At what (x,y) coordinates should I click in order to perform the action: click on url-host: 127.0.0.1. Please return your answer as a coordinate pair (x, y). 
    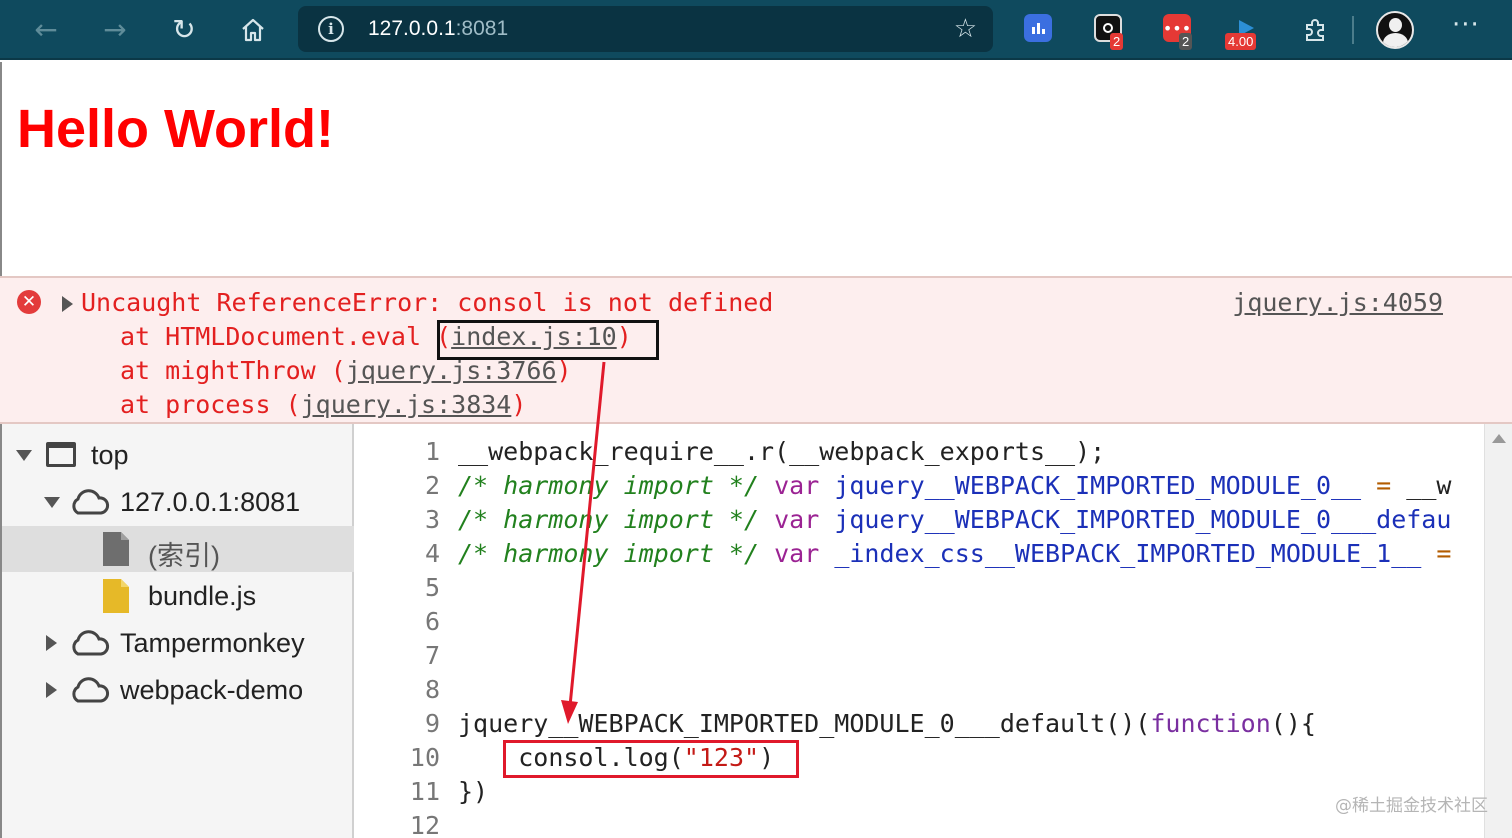
    Looking at the image, I should click on (412, 28).